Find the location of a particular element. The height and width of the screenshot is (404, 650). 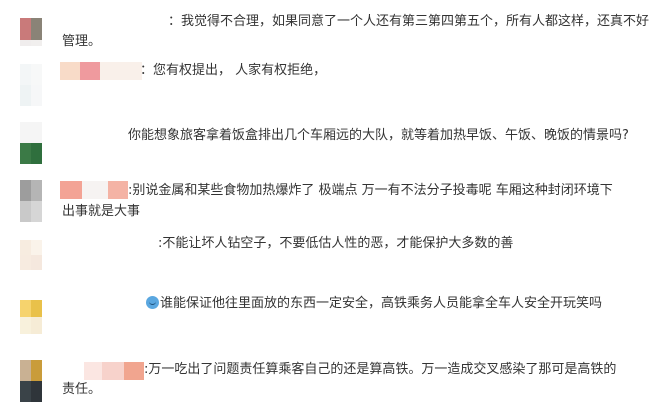

comment-text-line: :万一吃出了问题责任算乘客自己的还是算高铁。万一造成交叉感染了那可是高铁的 is located at coordinates (380, 369).